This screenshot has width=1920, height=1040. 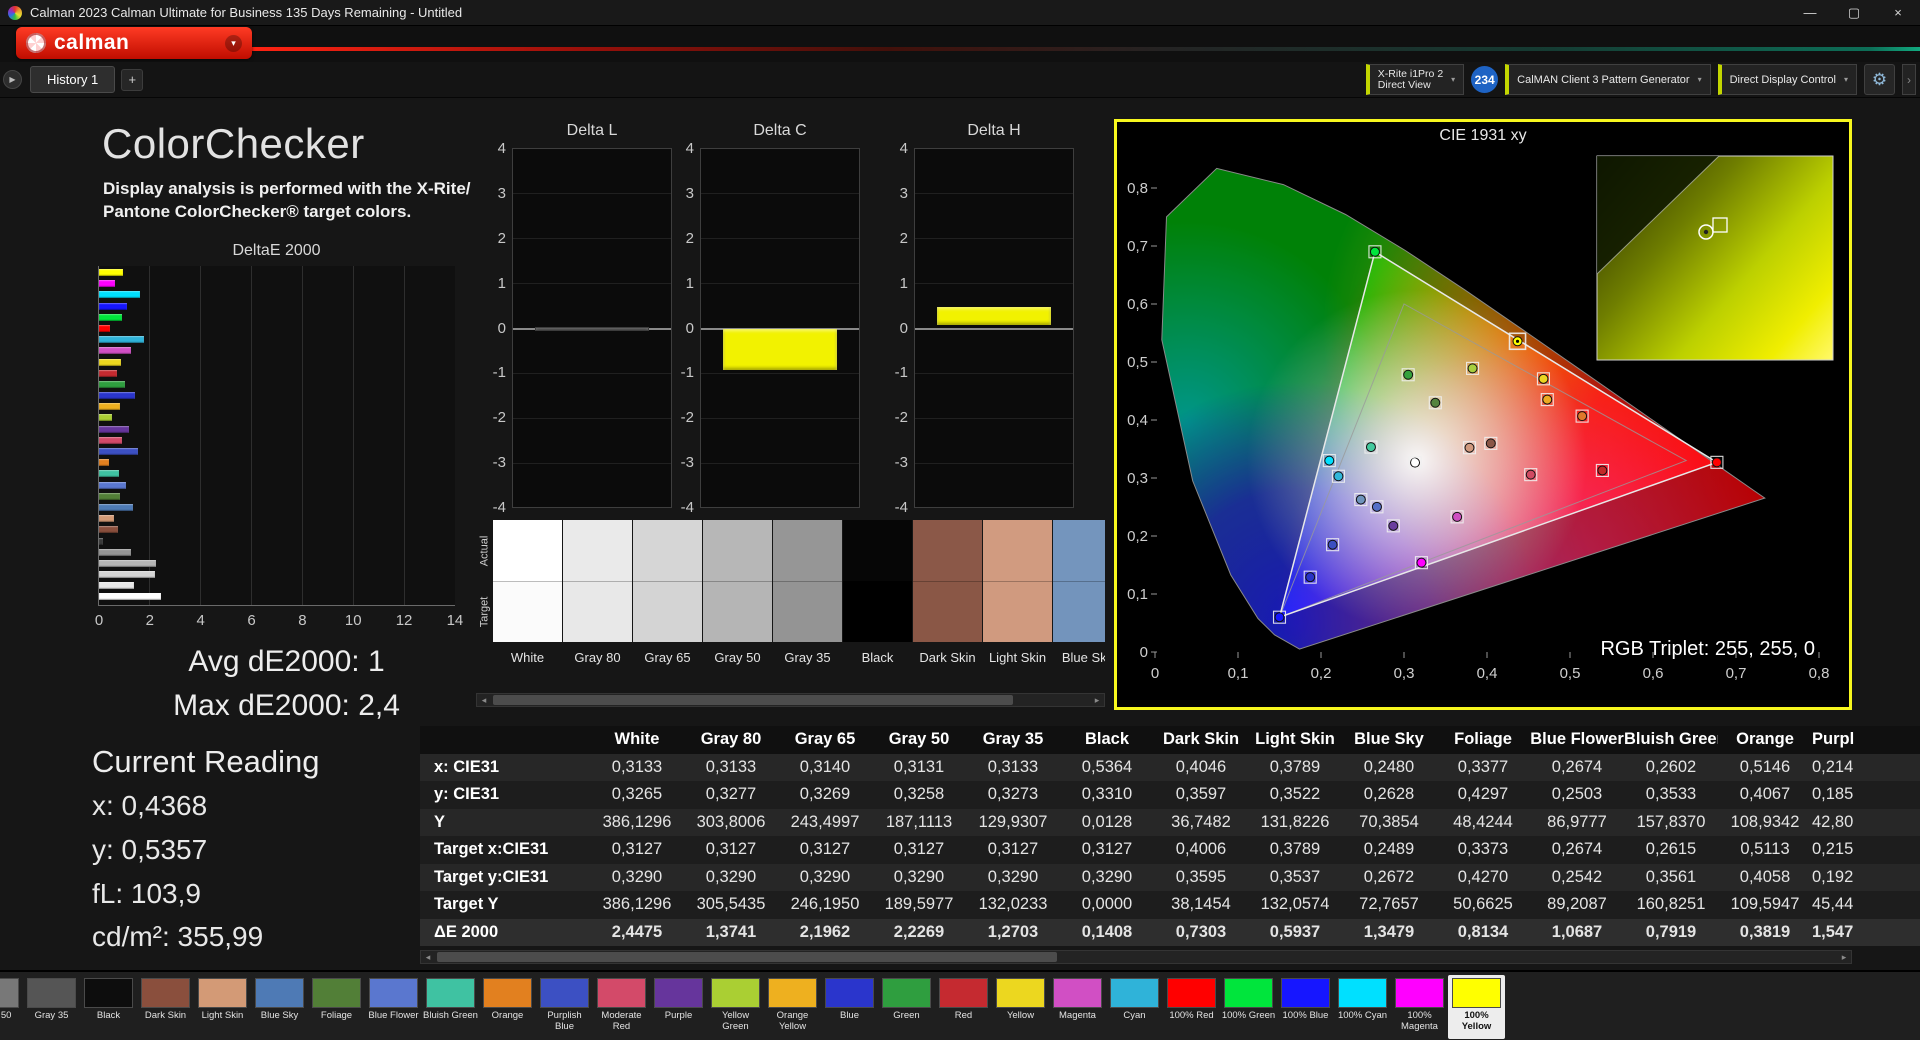 What do you see at coordinates (132, 79) in the screenshot?
I see `add-tab-button: +` at bounding box center [132, 79].